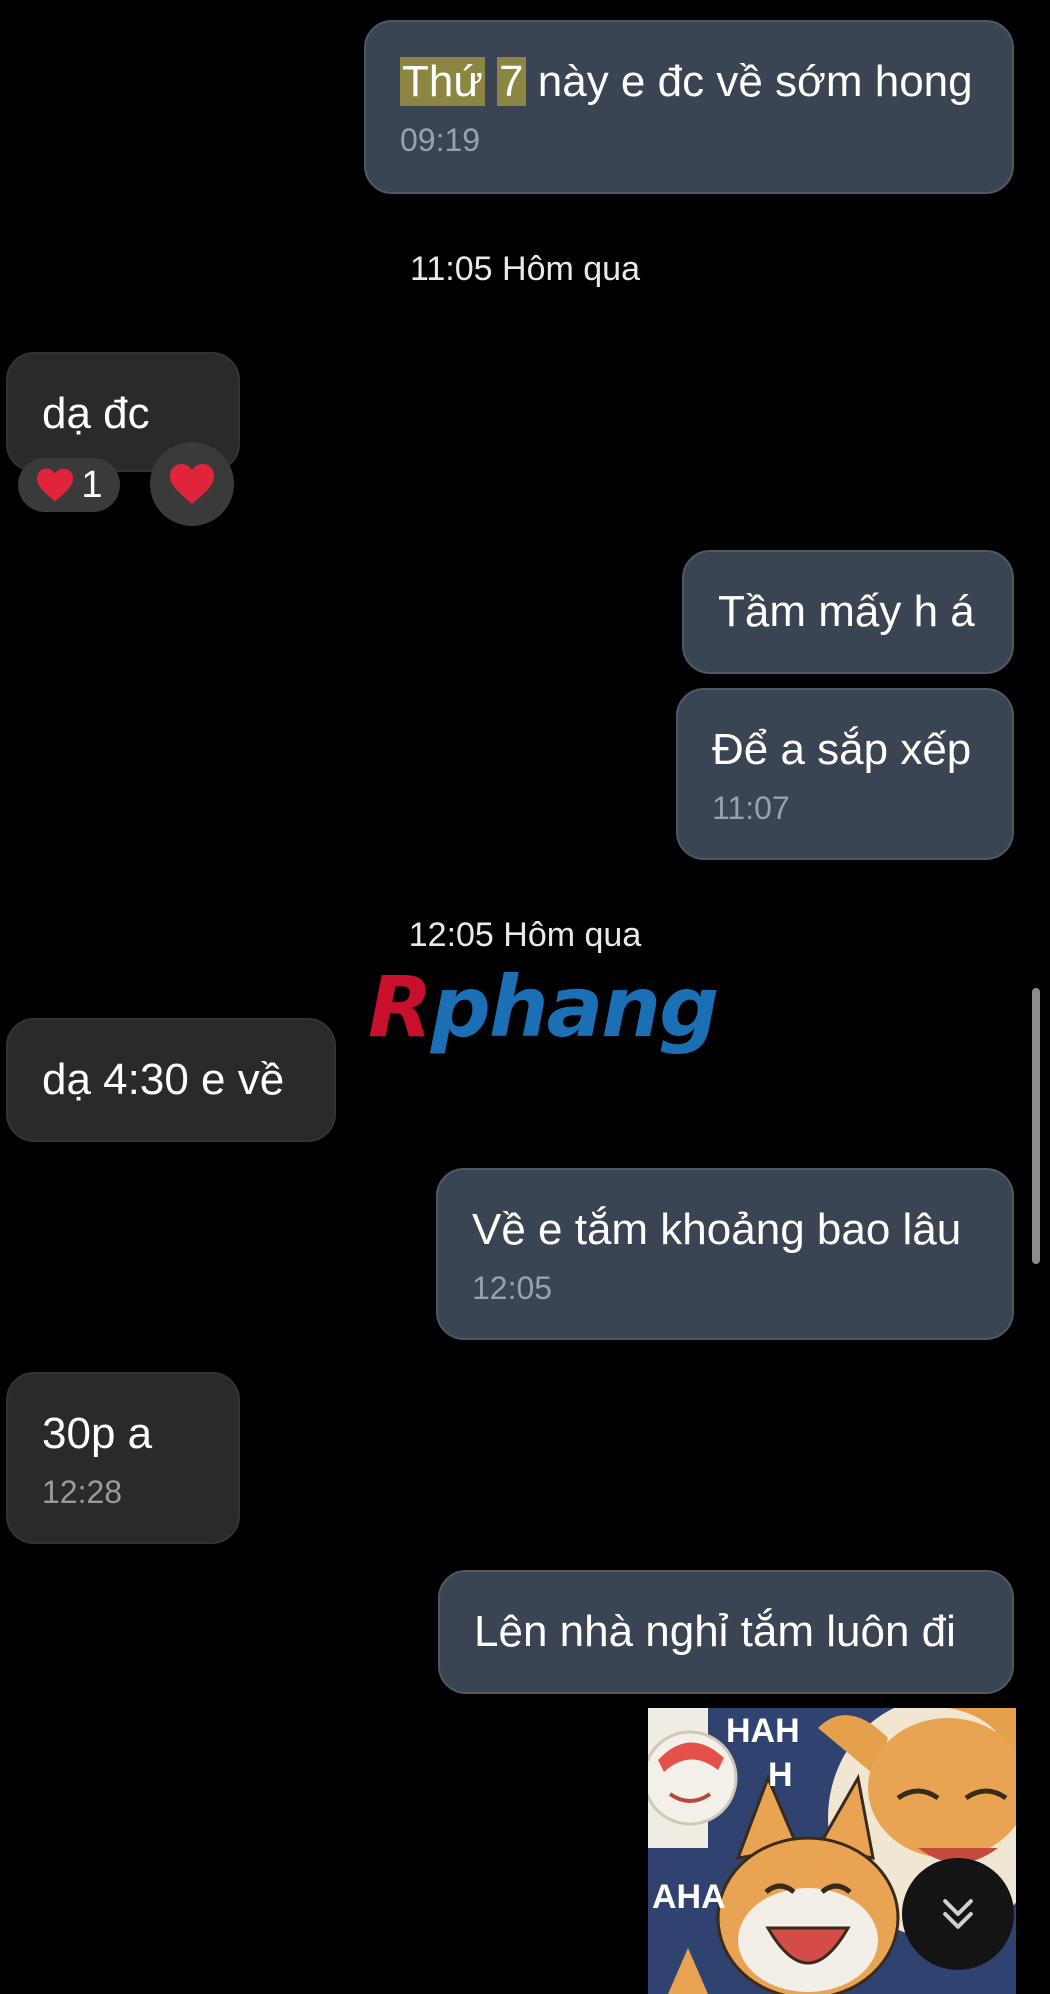 The image size is (1050, 1994). Describe the element at coordinates (442, 81) in the screenshot. I see `search-highlight: Thứ` at that location.